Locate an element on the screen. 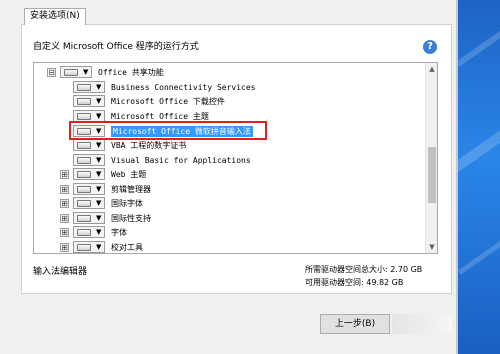 The width and height of the screenshot is (500, 354). tree-item-label: 国际性支持 is located at coordinates (131, 218).